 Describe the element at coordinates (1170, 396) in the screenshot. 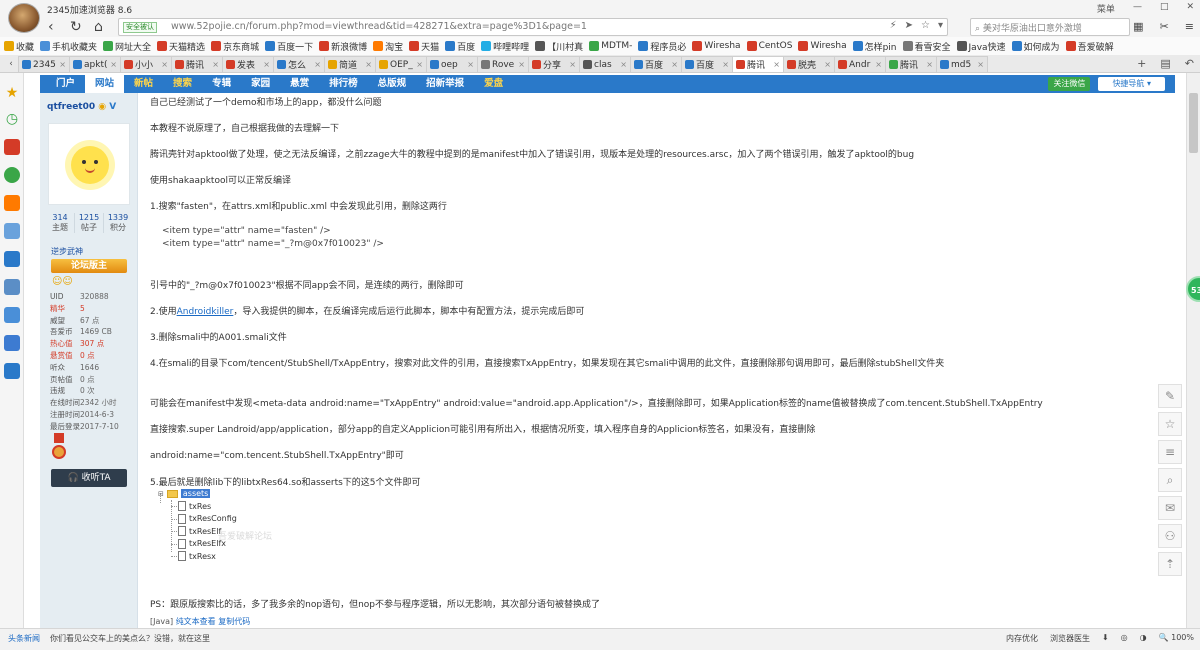

I see `edit-icon: ✎` at that location.